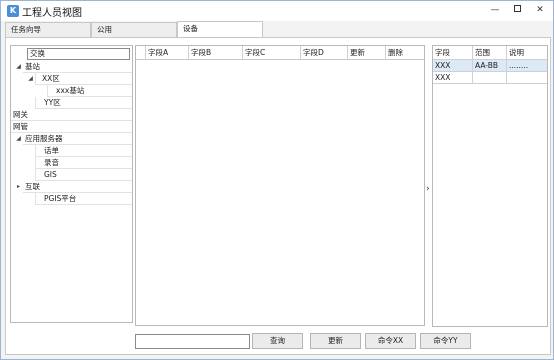 The height and width of the screenshot is (360, 554). I want to click on tree-node-app-server: ◢ 应用服务器, so click(71, 139).